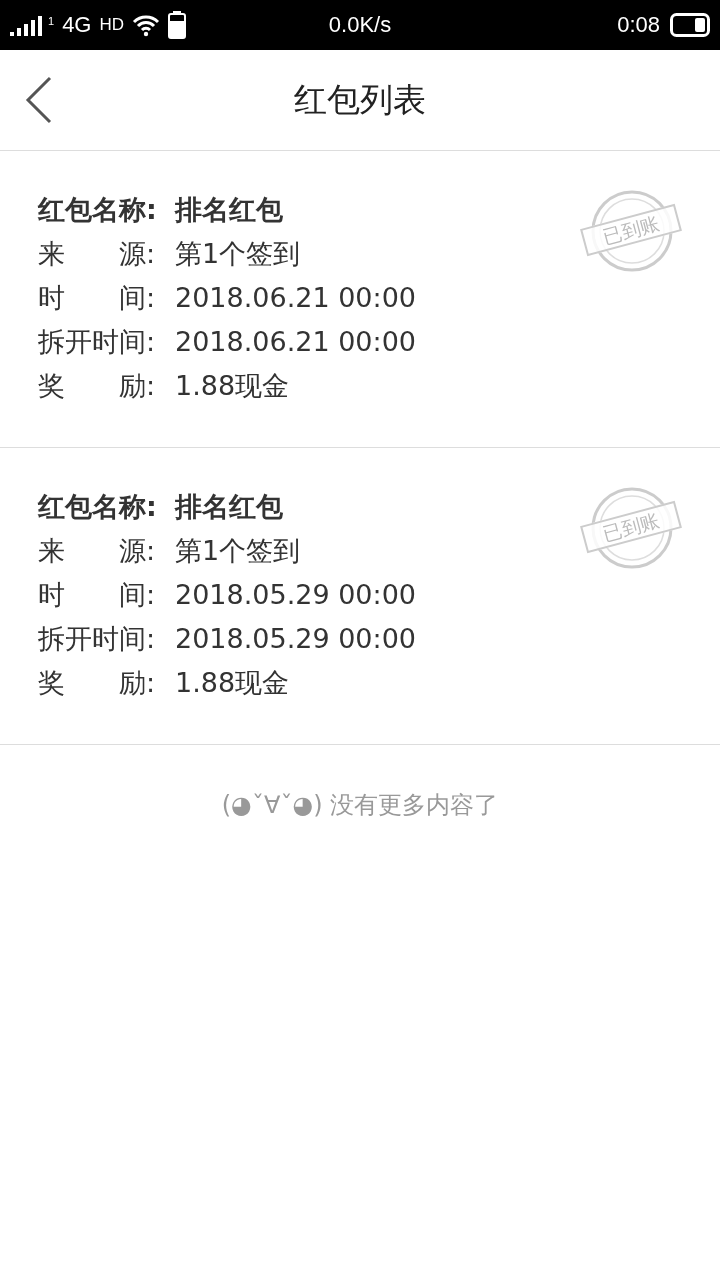 The width and height of the screenshot is (720, 1280). I want to click on wifi-icon, so click(146, 25).